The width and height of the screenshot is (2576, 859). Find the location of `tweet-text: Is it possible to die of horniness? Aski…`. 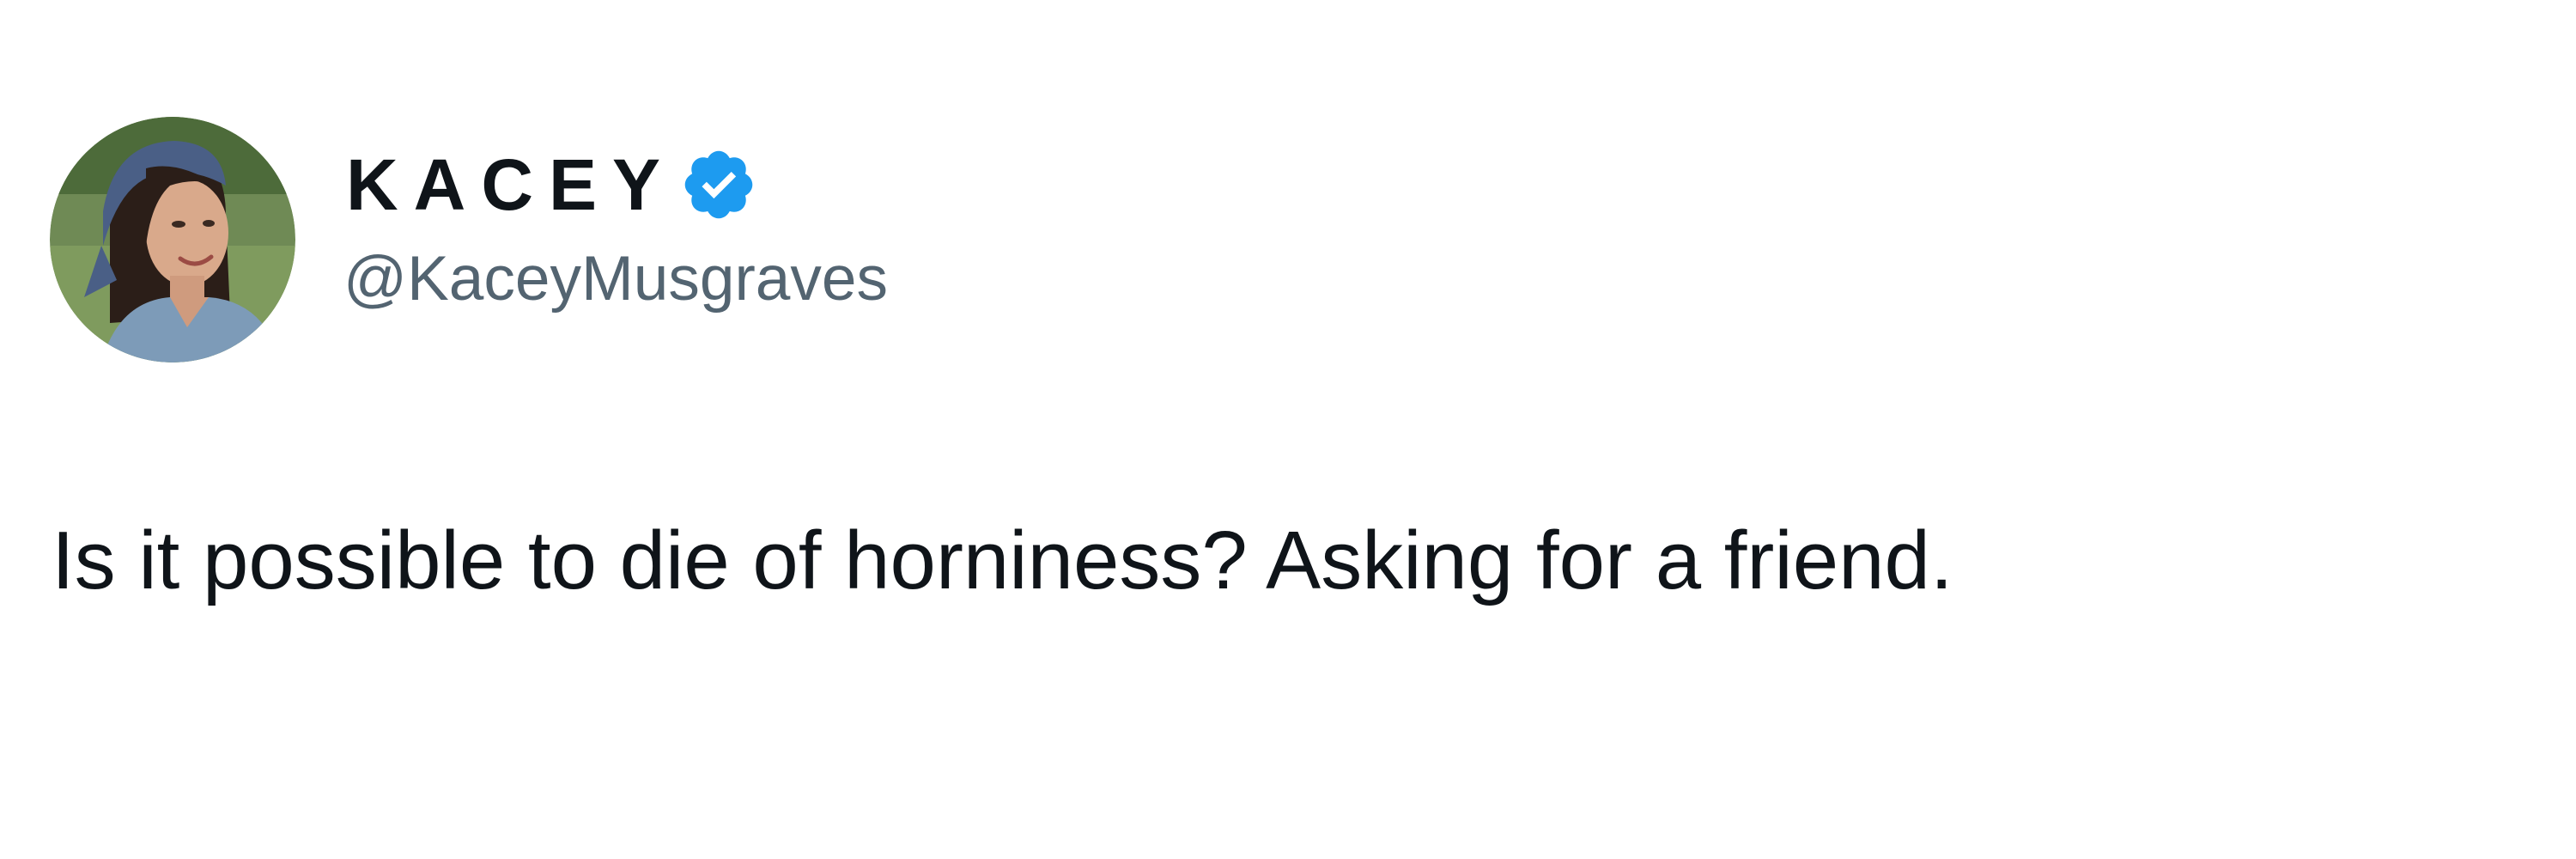

tweet-text: Is it possible to die of horniness? Aski… is located at coordinates (1002, 560).